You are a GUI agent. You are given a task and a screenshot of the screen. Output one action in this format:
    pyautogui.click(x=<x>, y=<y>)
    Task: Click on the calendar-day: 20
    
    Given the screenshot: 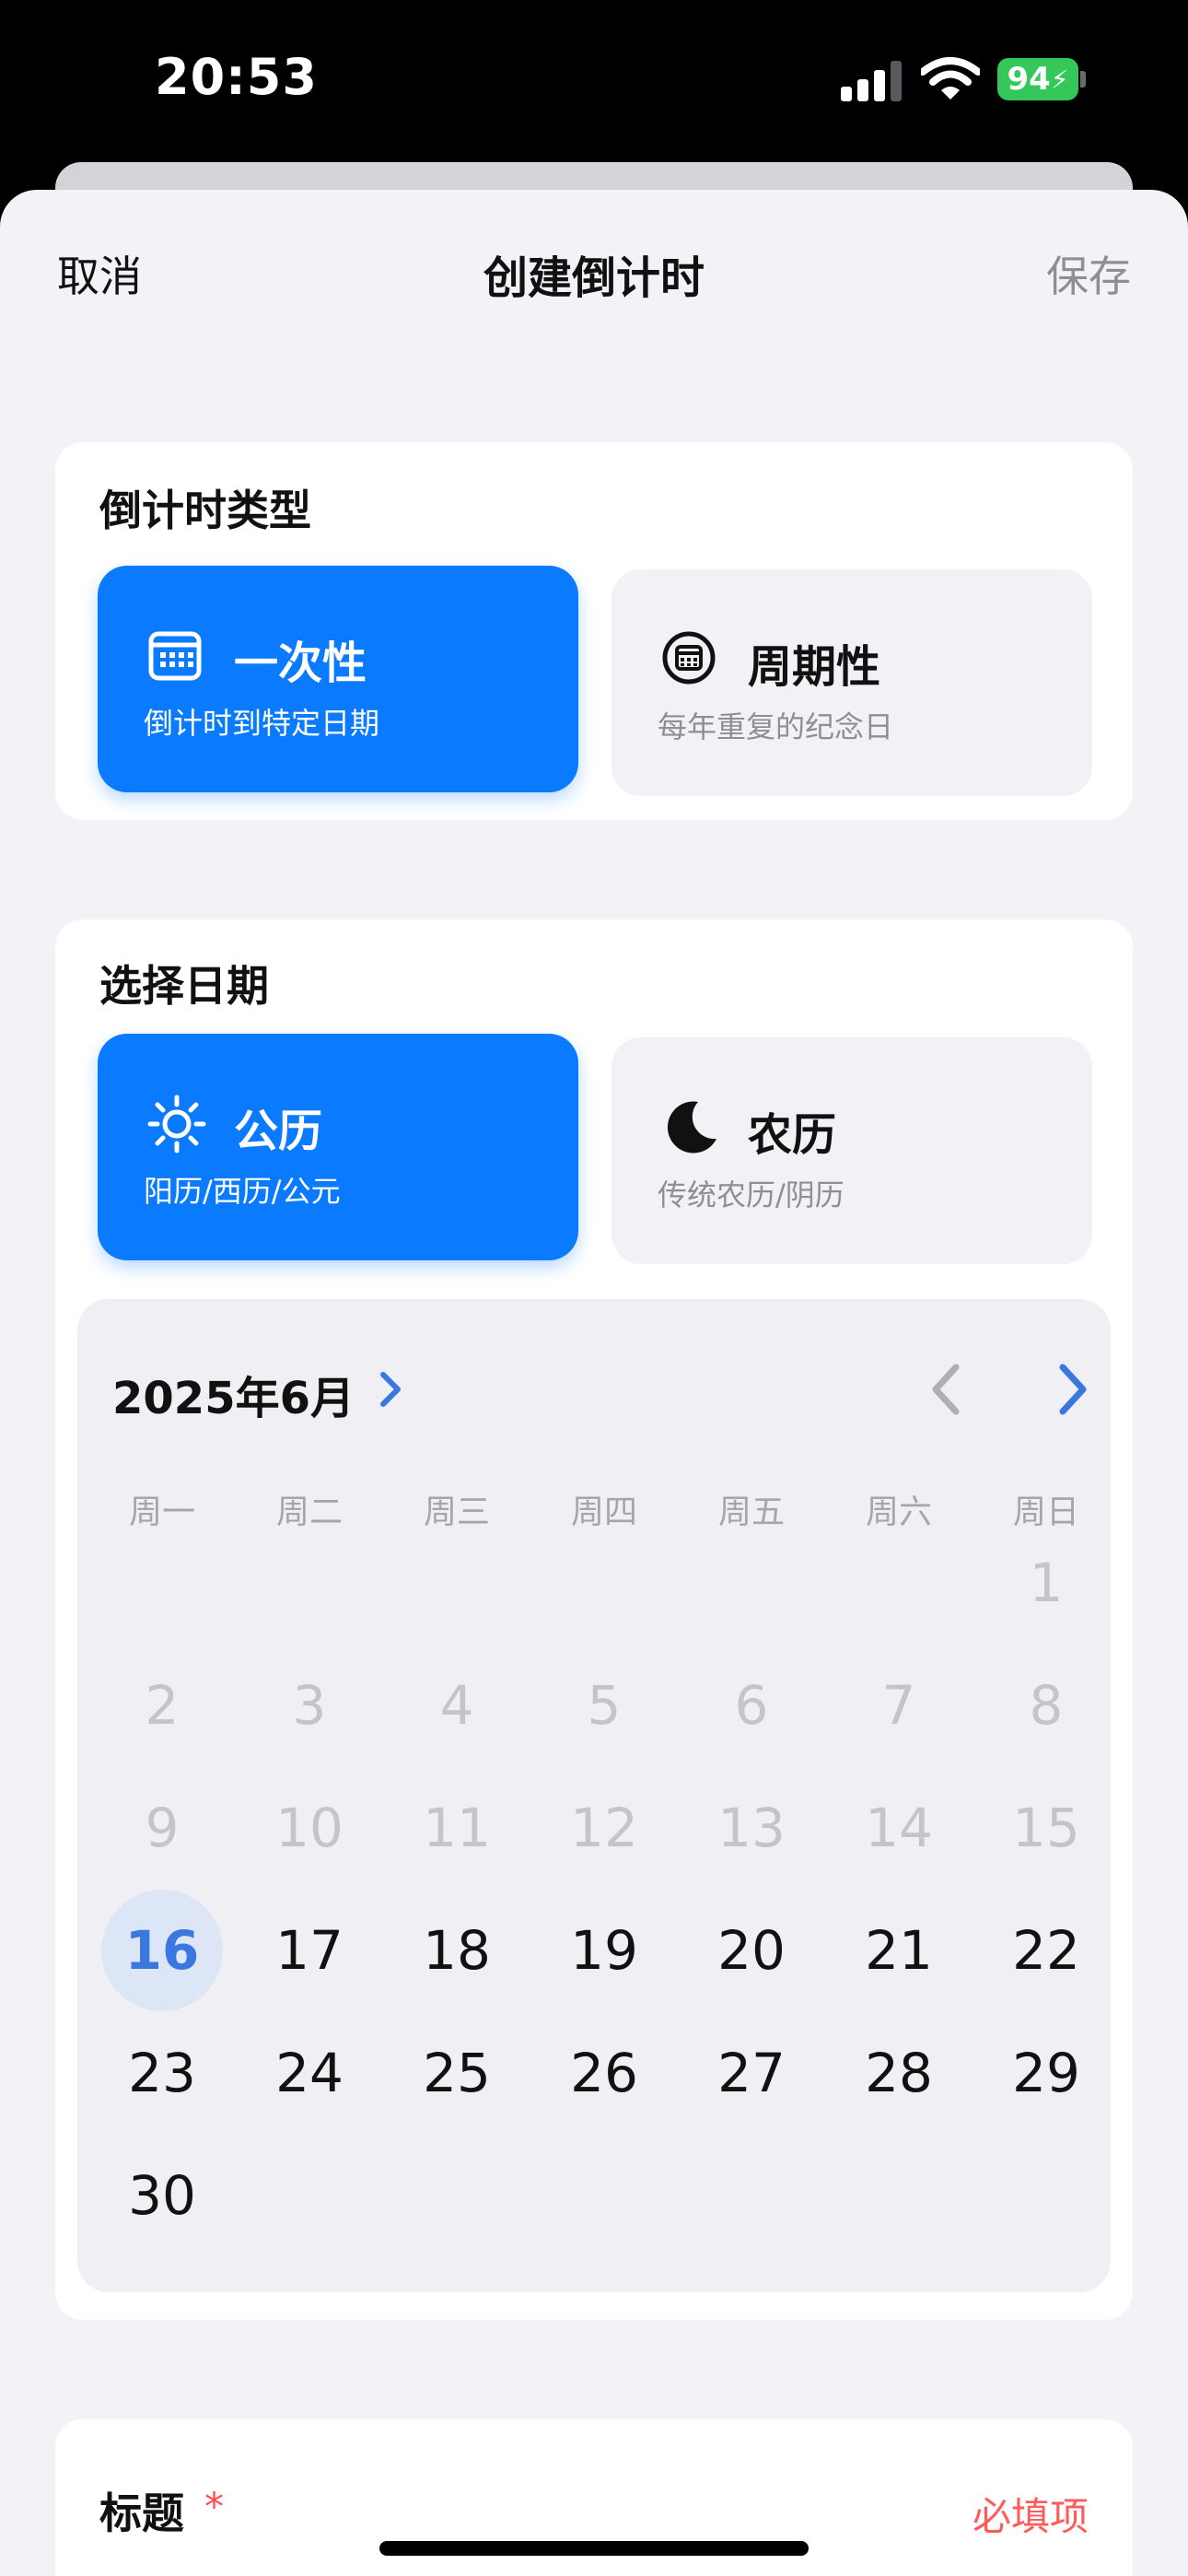 What is the action you would take?
    pyautogui.click(x=751, y=1950)
    